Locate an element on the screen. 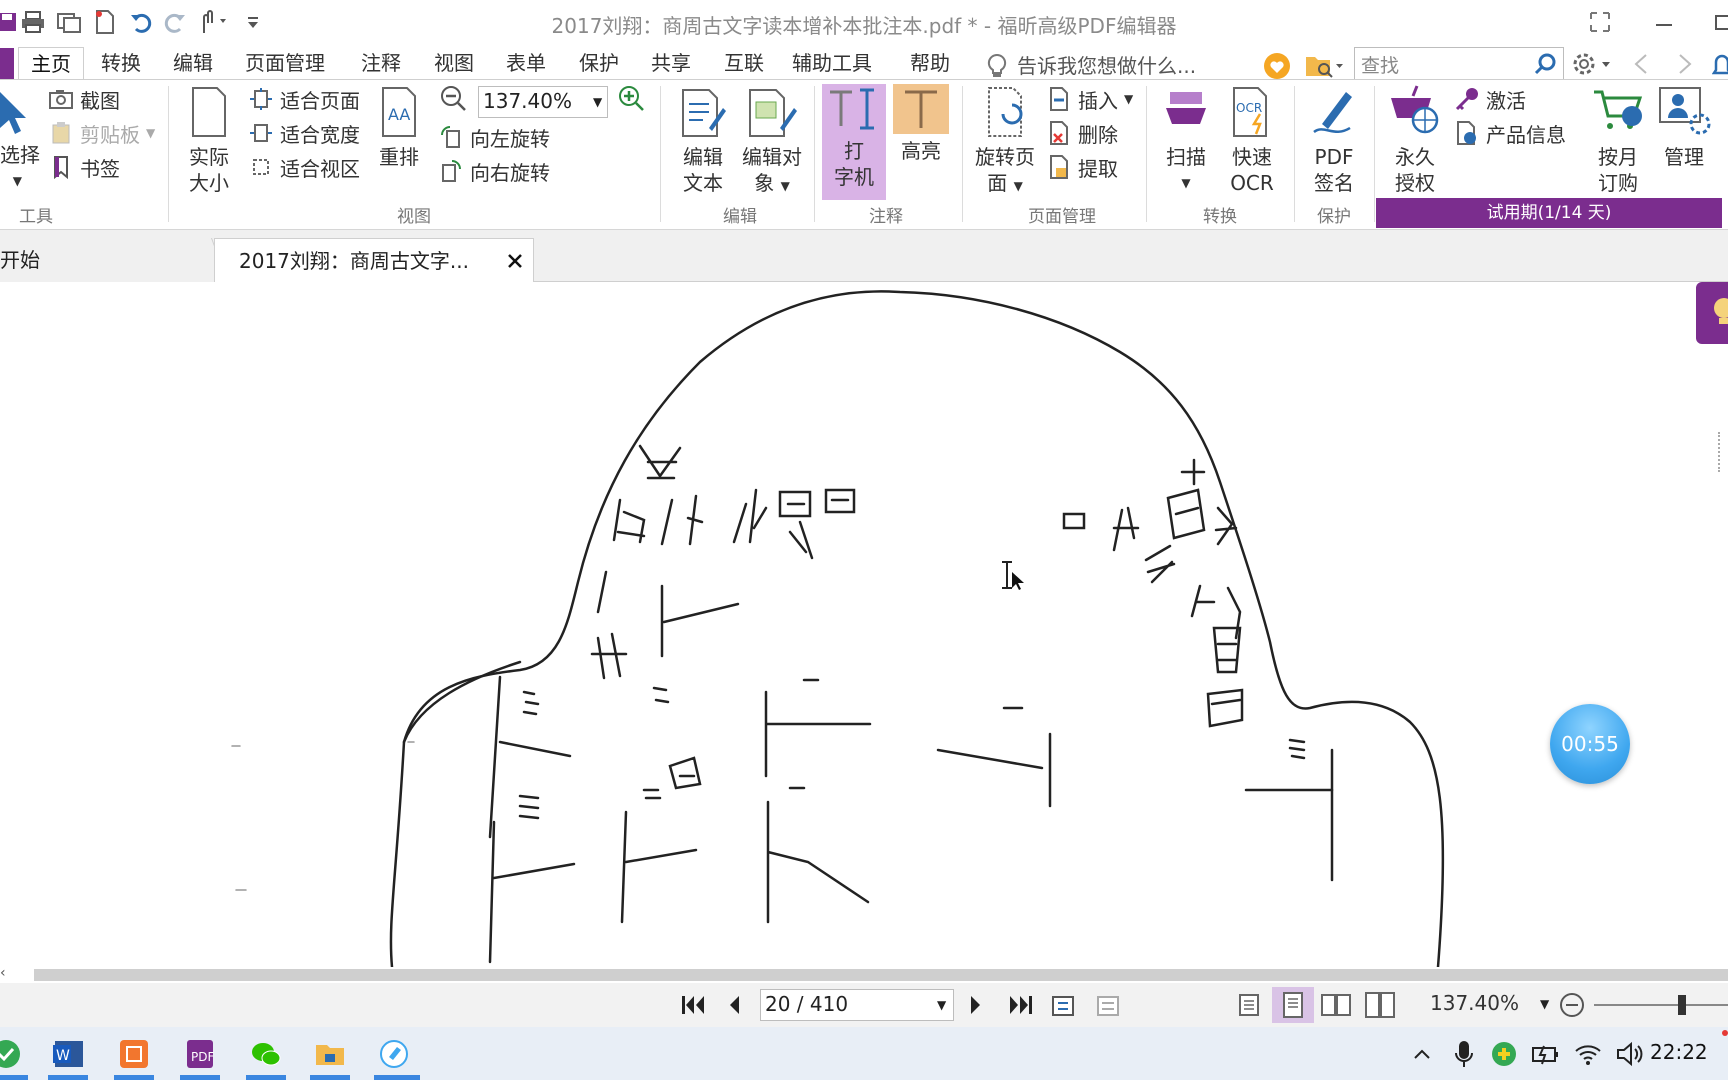  fit-page-button: 适合页面 is located at coordinates (304, 99).